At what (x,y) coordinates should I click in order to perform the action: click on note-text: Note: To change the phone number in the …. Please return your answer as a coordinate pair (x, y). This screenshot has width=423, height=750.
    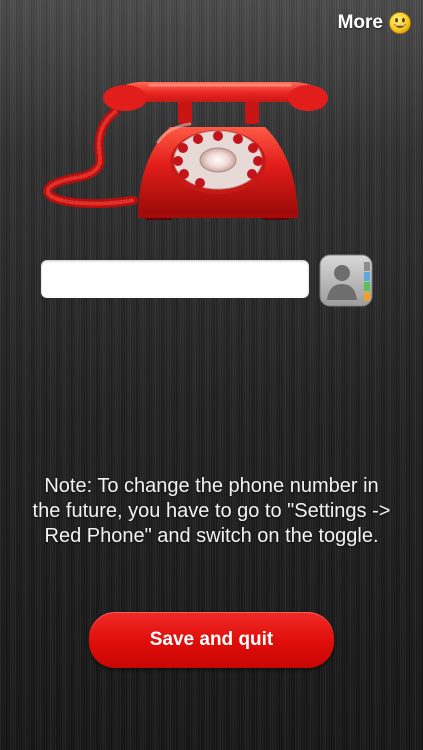
    Looking at the image, I should click on (211, 511).